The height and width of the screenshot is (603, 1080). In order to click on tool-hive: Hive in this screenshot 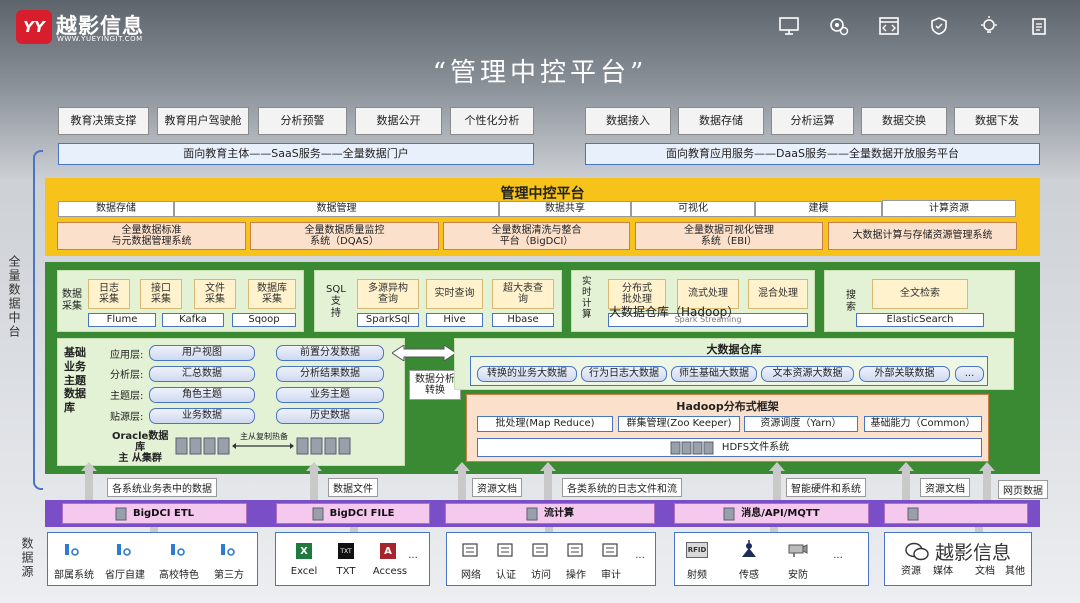, I will do `click(454, 320)`.